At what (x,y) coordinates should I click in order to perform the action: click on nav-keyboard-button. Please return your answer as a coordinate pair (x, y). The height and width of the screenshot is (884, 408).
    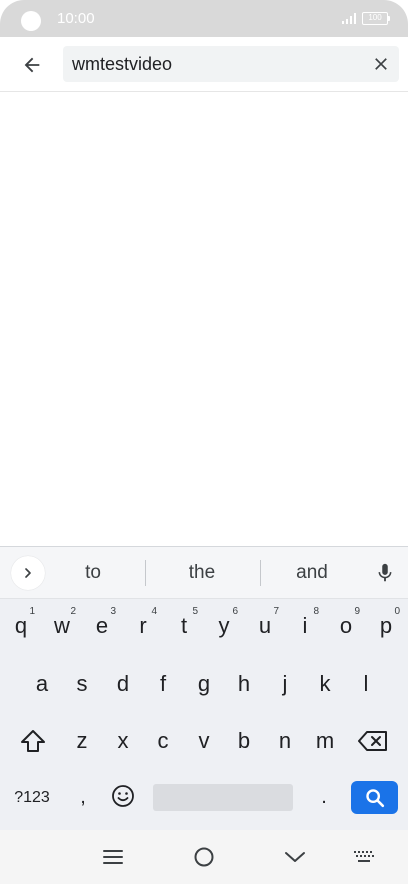
    Looking at the image, I should click on (364, 857).